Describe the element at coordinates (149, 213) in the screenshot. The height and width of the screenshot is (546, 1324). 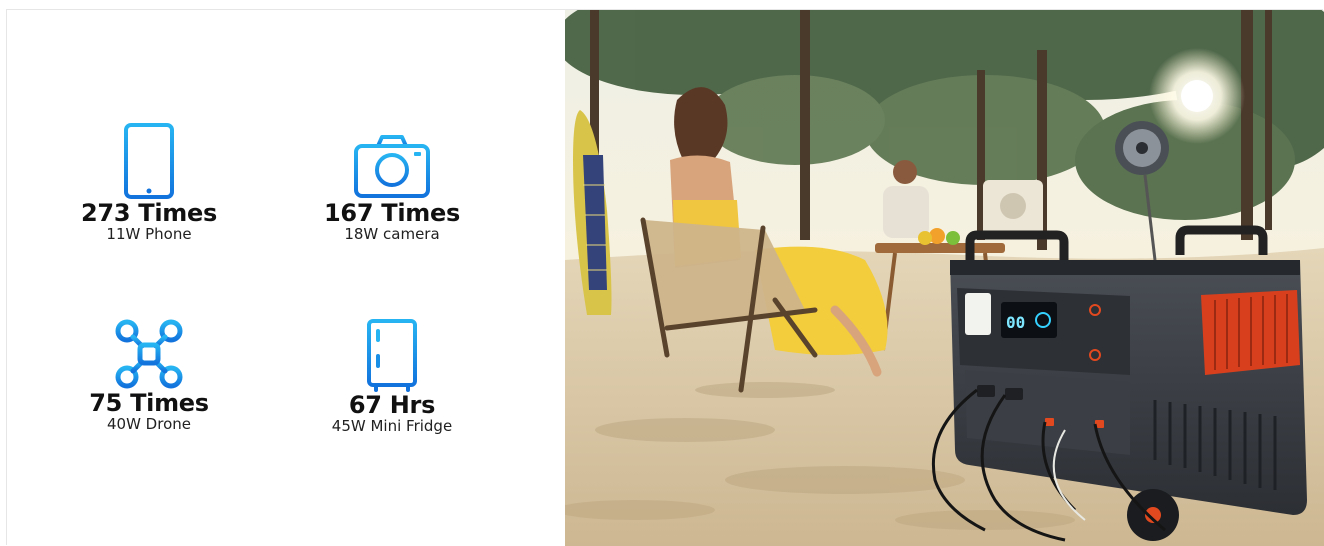
I see `spec-value: 273 Times` at that location.